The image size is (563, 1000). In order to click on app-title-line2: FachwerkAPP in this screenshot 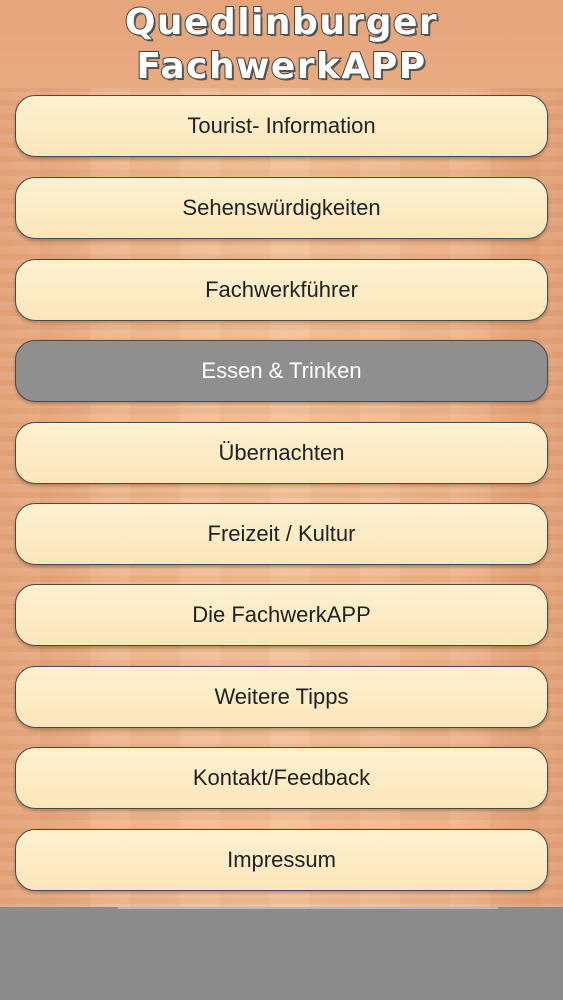, I will do `click(281, 67)`.